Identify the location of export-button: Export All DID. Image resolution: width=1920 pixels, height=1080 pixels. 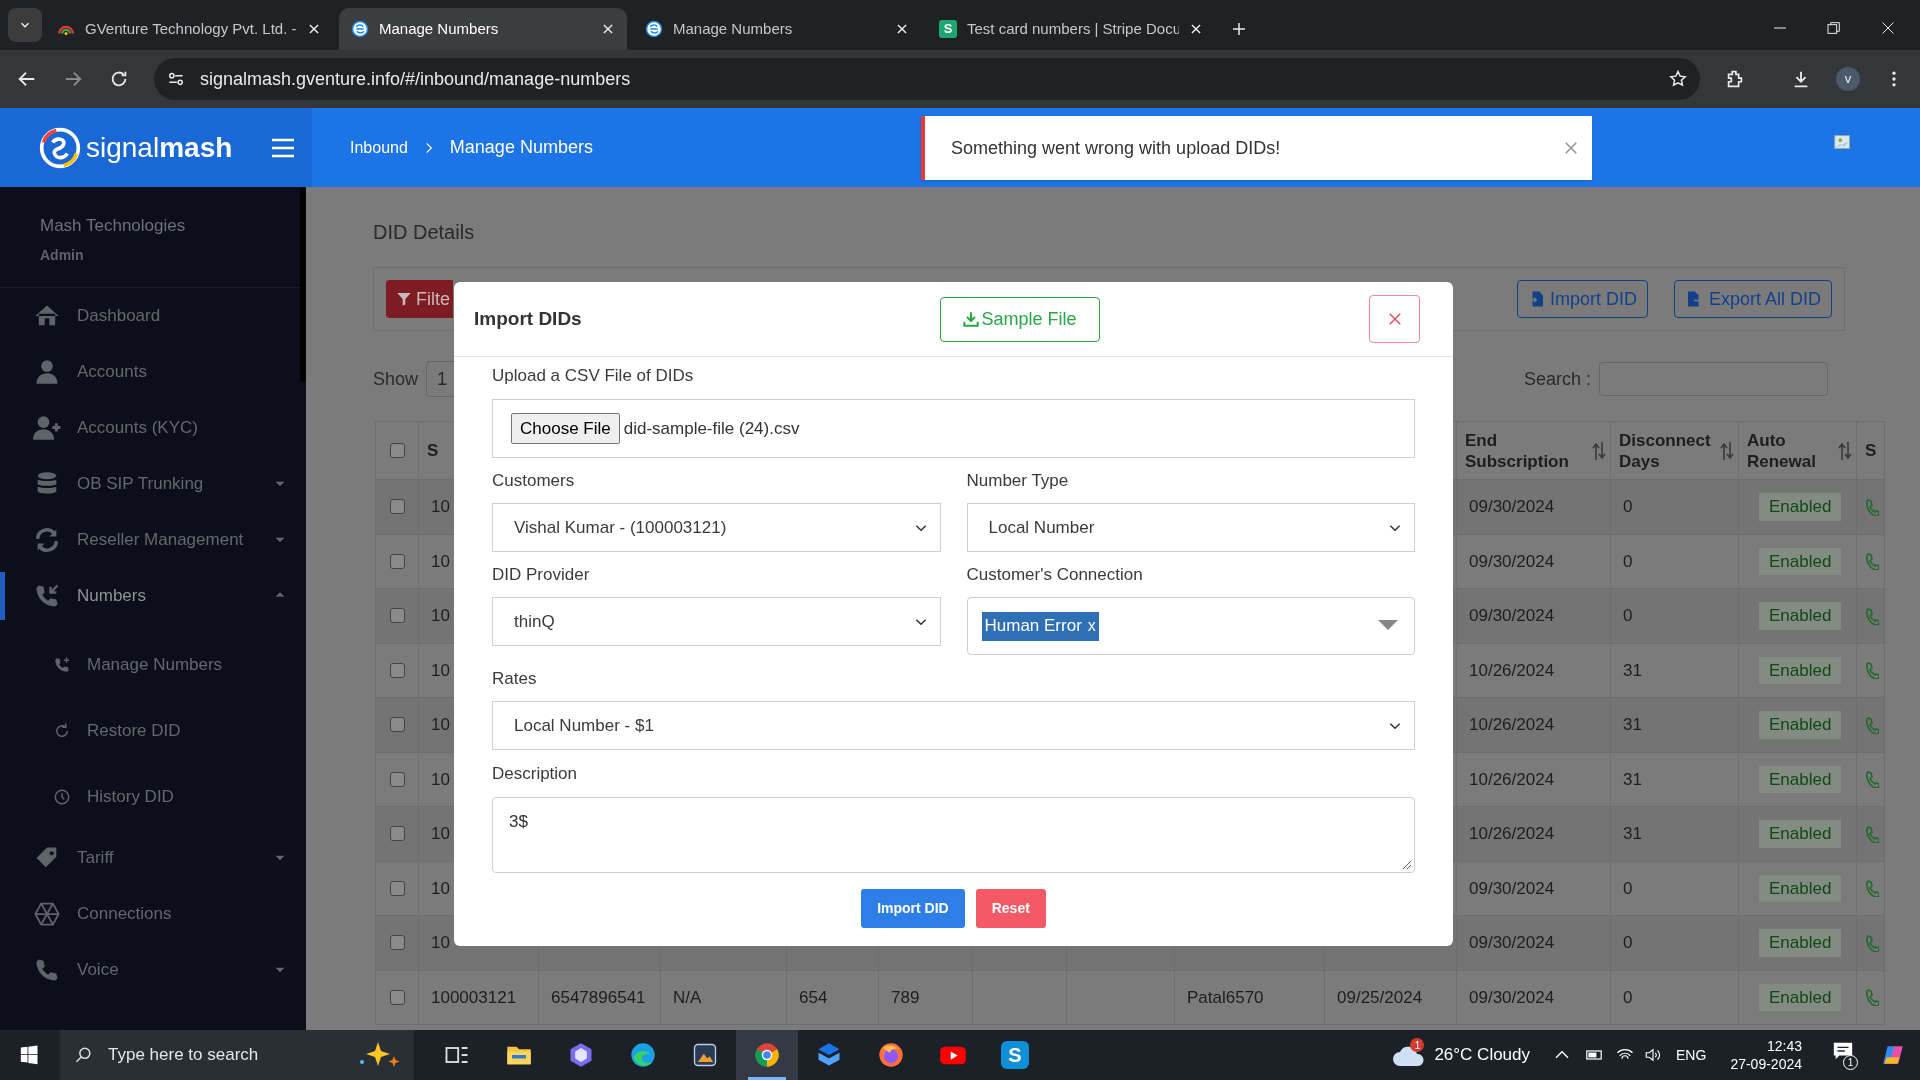
(1752, 299).